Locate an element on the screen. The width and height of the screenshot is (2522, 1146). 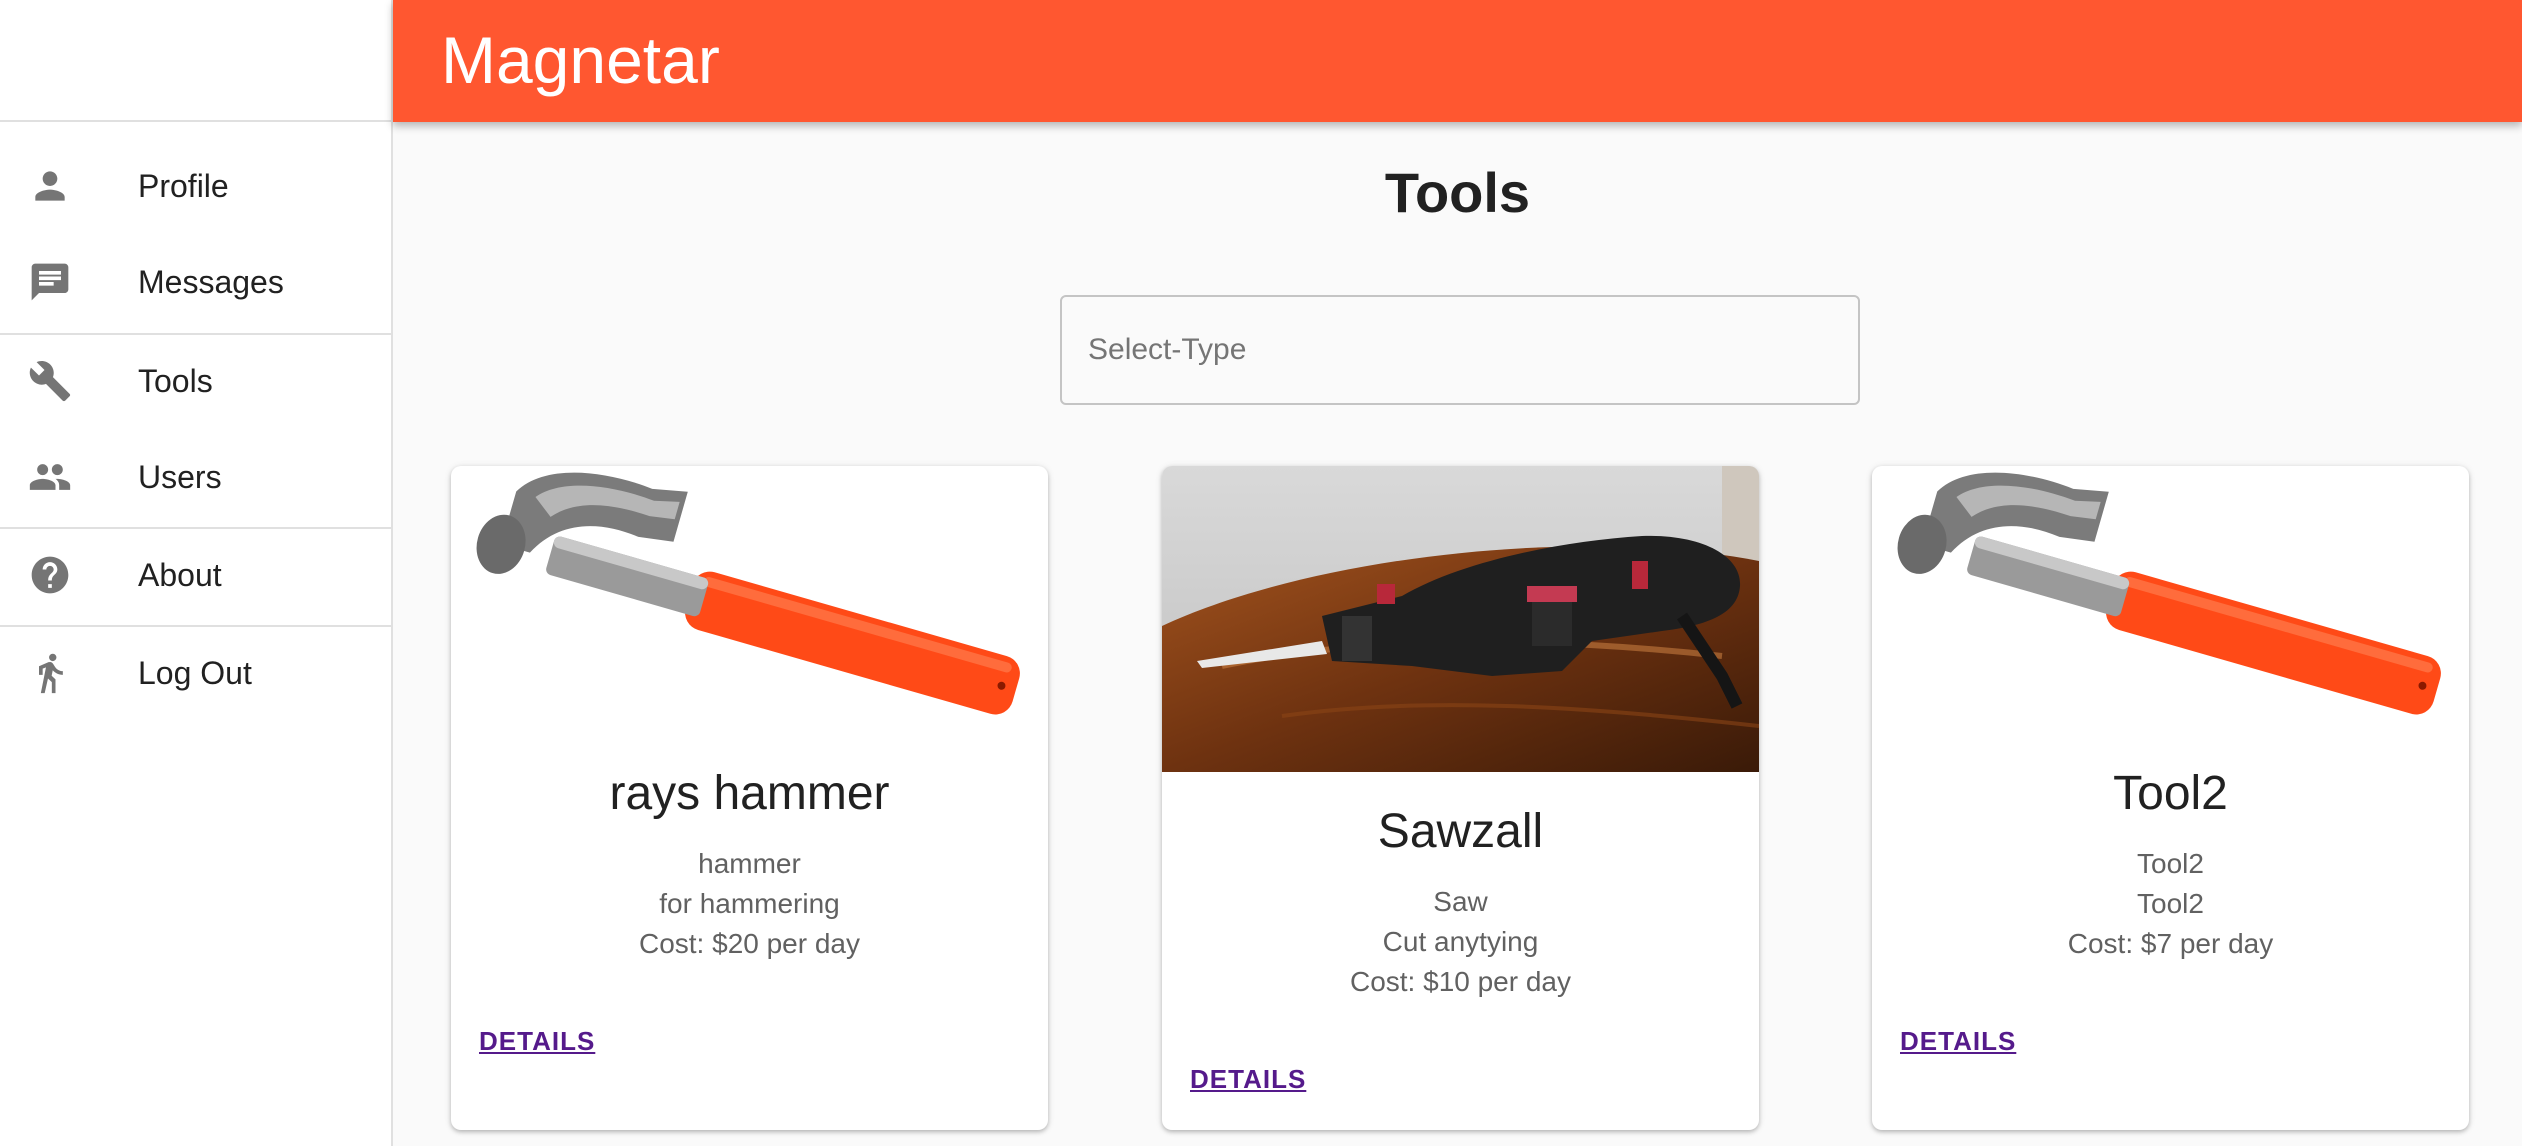
select-placeholder: Select-Type is located at coordinates (1167, 349).